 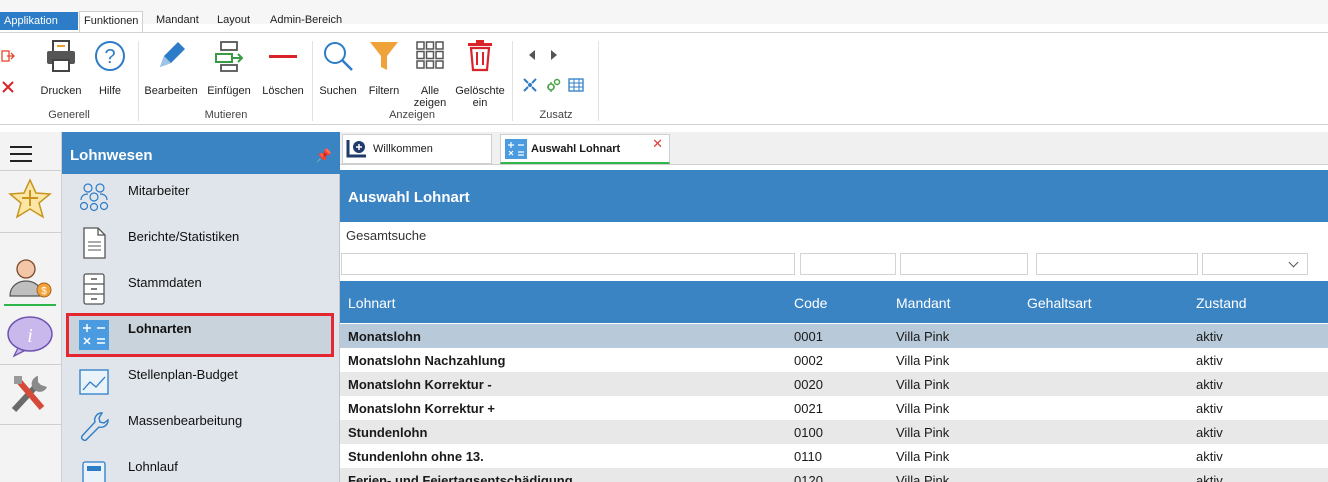 I want to click on info-button: i, so click(x=30, y=336).